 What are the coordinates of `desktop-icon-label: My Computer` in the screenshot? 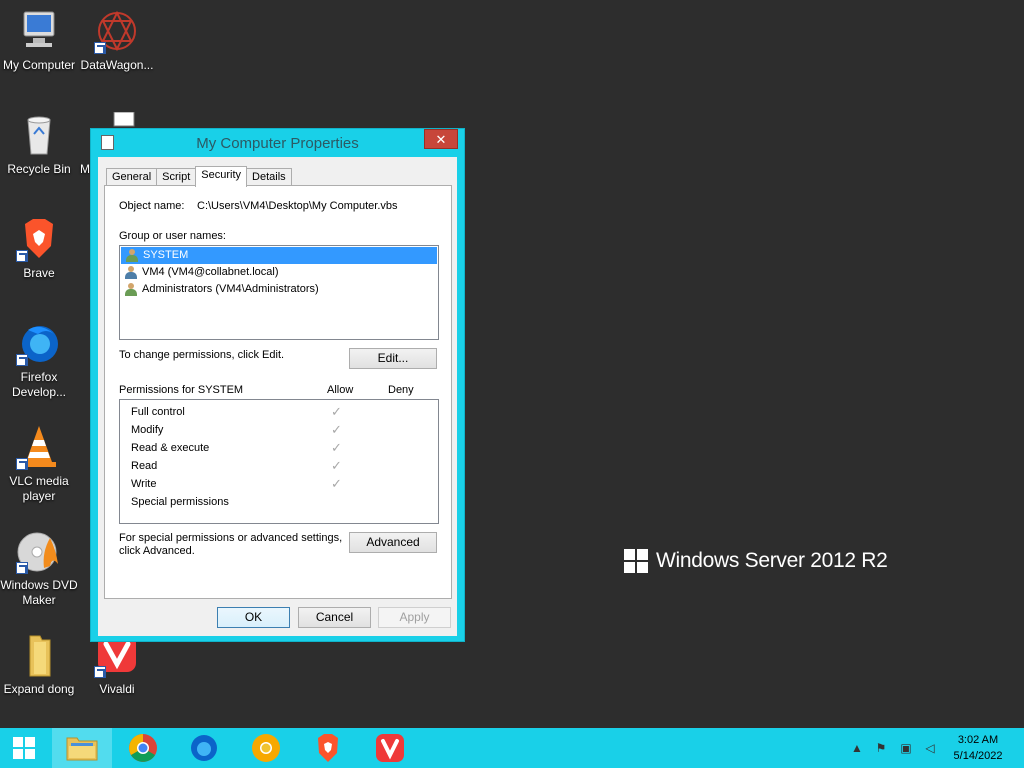 It's located at (39, 65).